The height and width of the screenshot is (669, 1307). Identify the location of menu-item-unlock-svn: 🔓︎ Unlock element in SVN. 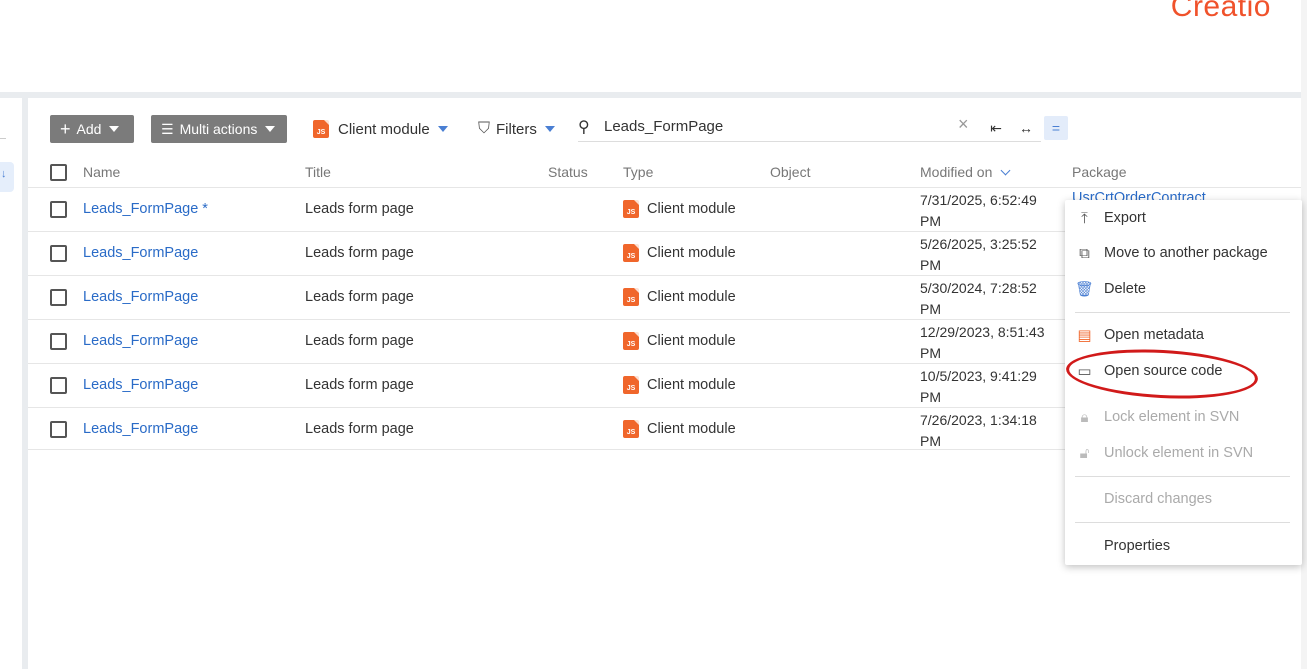
(1183, 453).